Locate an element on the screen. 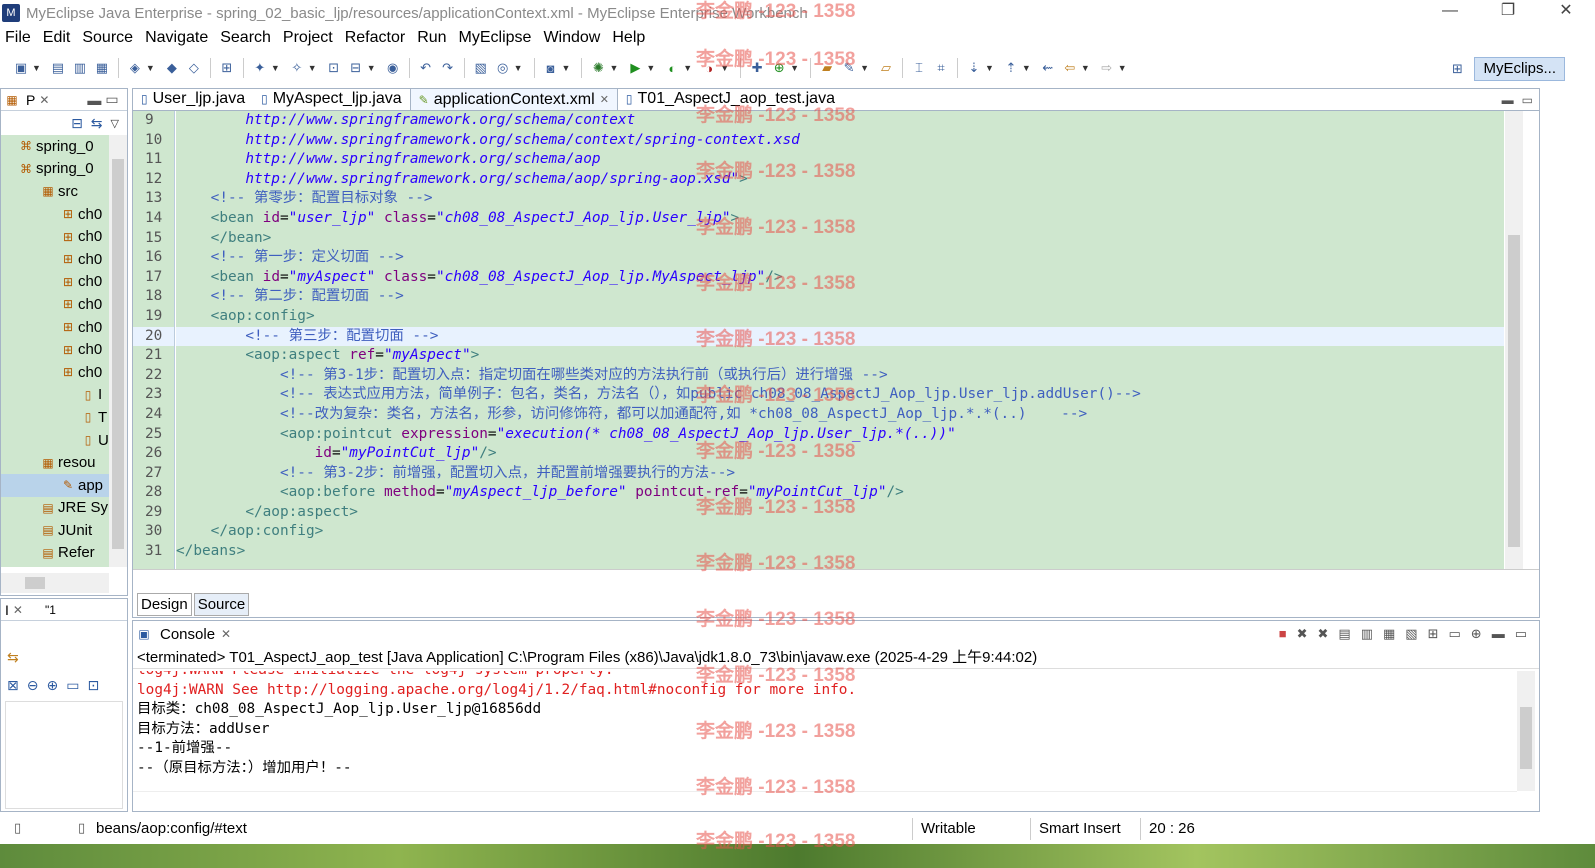 Image resolution: width=1595 pixels, height=868 pixels. editor-scroll-thumb is located at coordinates (1514, 391).